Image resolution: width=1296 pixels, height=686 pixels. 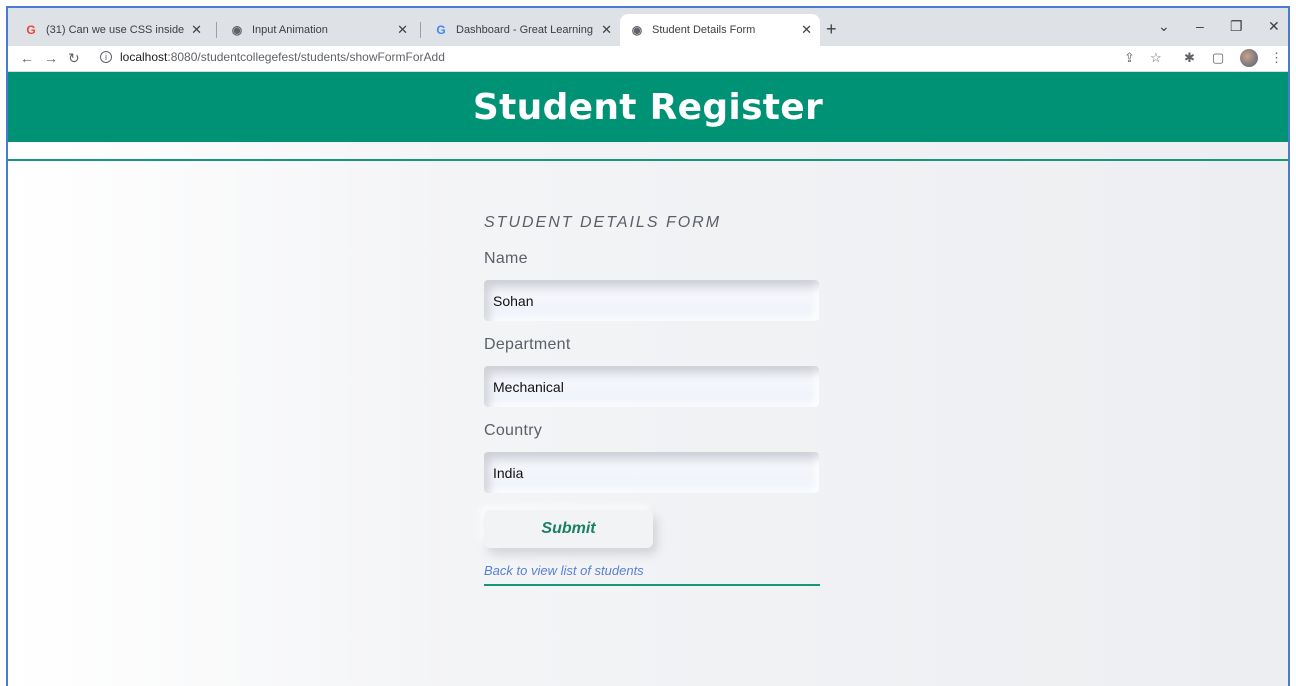 I want to click on star-icon: ☆, so click(x=1156, y=58).